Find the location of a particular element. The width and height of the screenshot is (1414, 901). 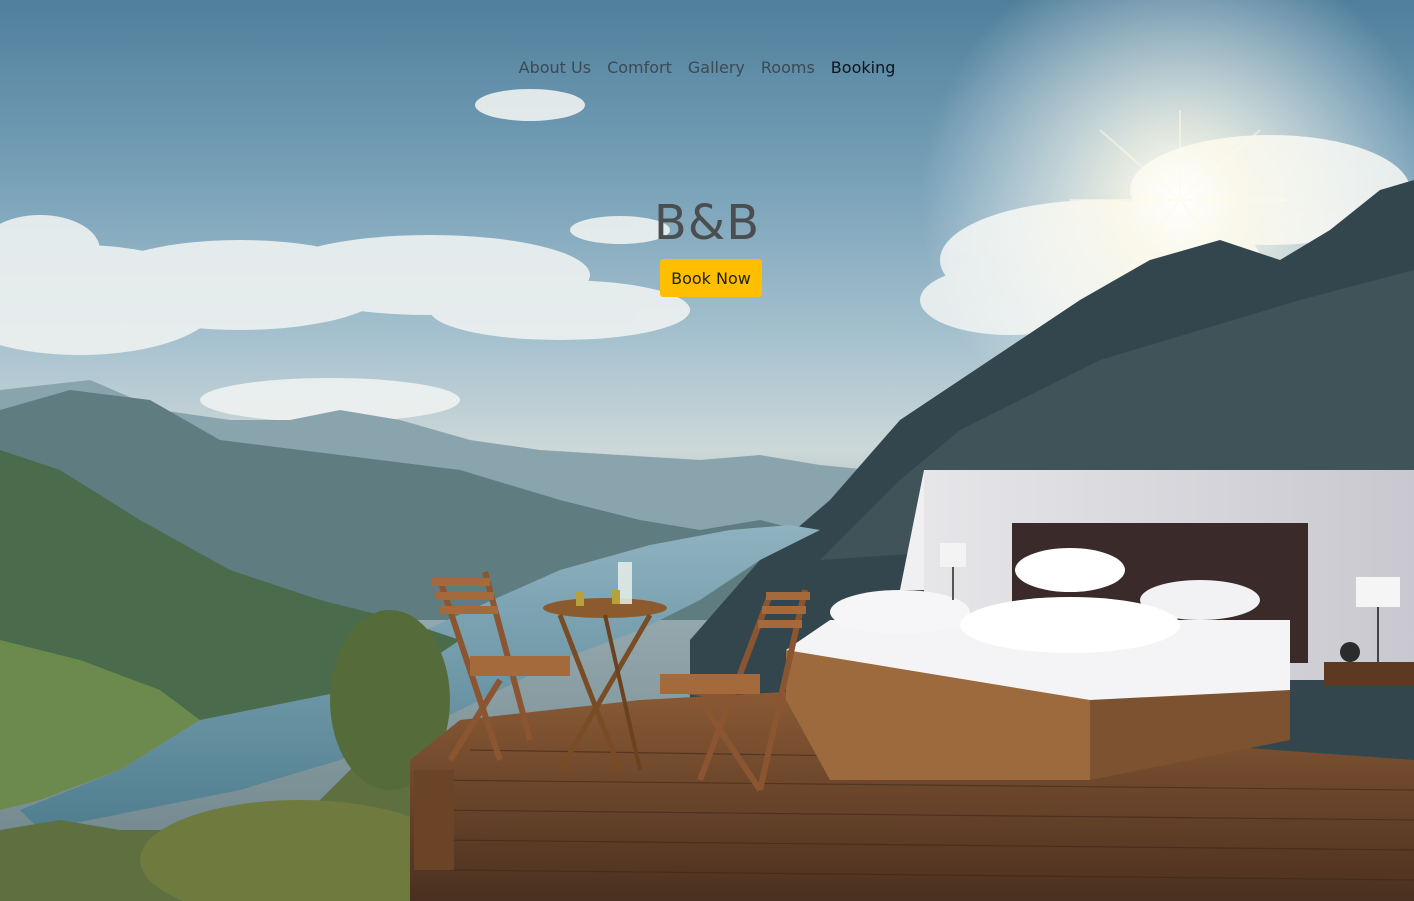

hero-title: B&B is located at coordinates (707, 223).